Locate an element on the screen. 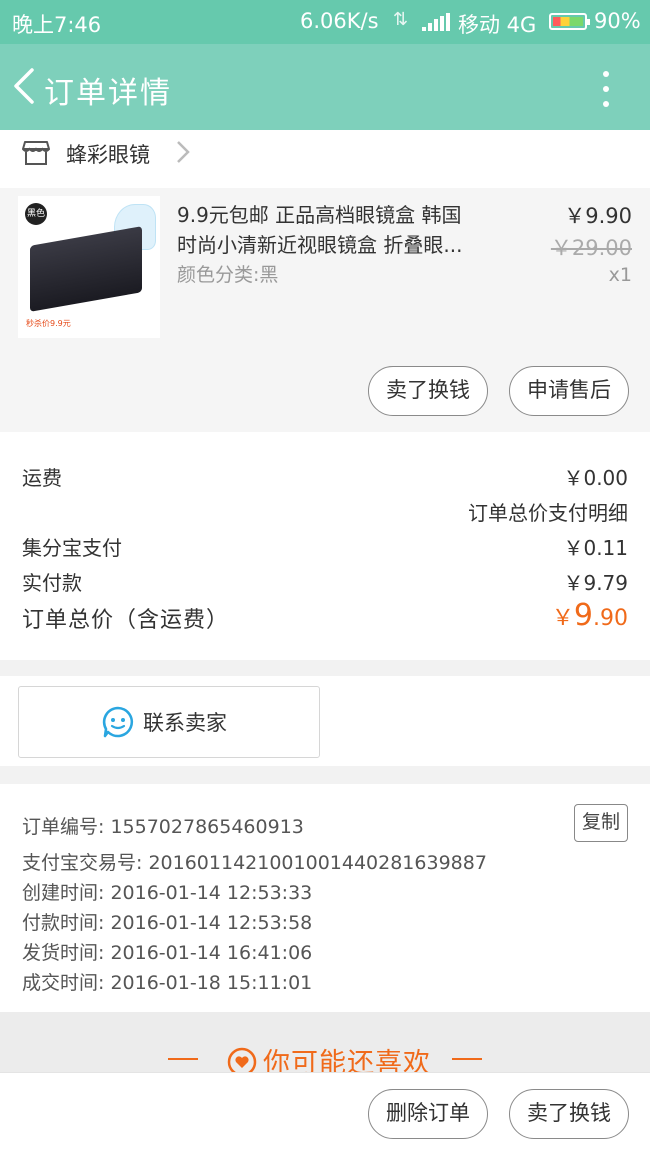 The width and height of the screenshot is (650, 1155). glasses-case-image is located at coordinates (86, 269).